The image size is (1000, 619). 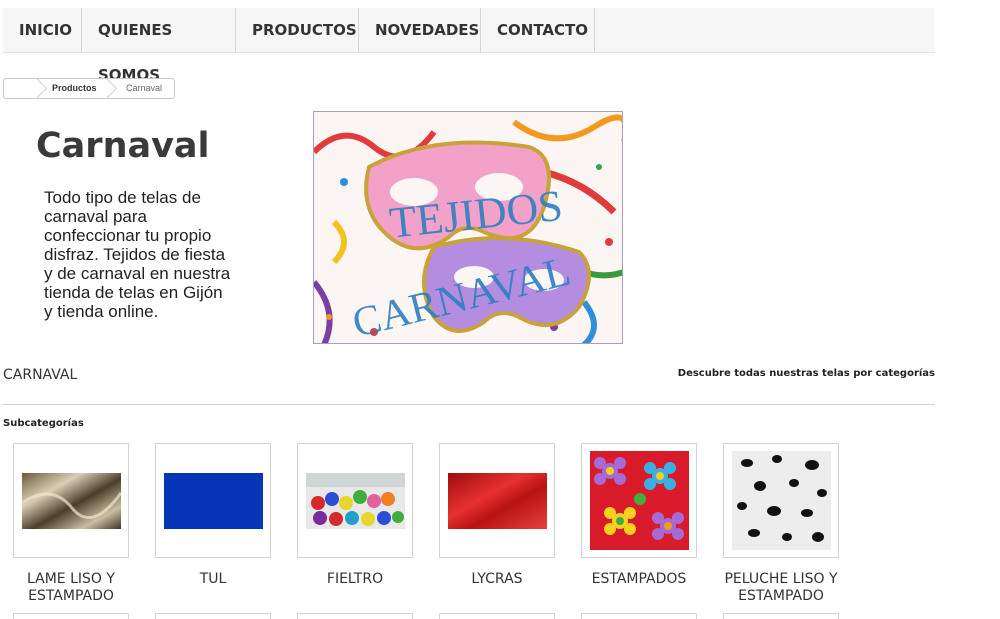 I want to click on nav-item-productos: PRODUCTOS, so click(x=297, y=30).